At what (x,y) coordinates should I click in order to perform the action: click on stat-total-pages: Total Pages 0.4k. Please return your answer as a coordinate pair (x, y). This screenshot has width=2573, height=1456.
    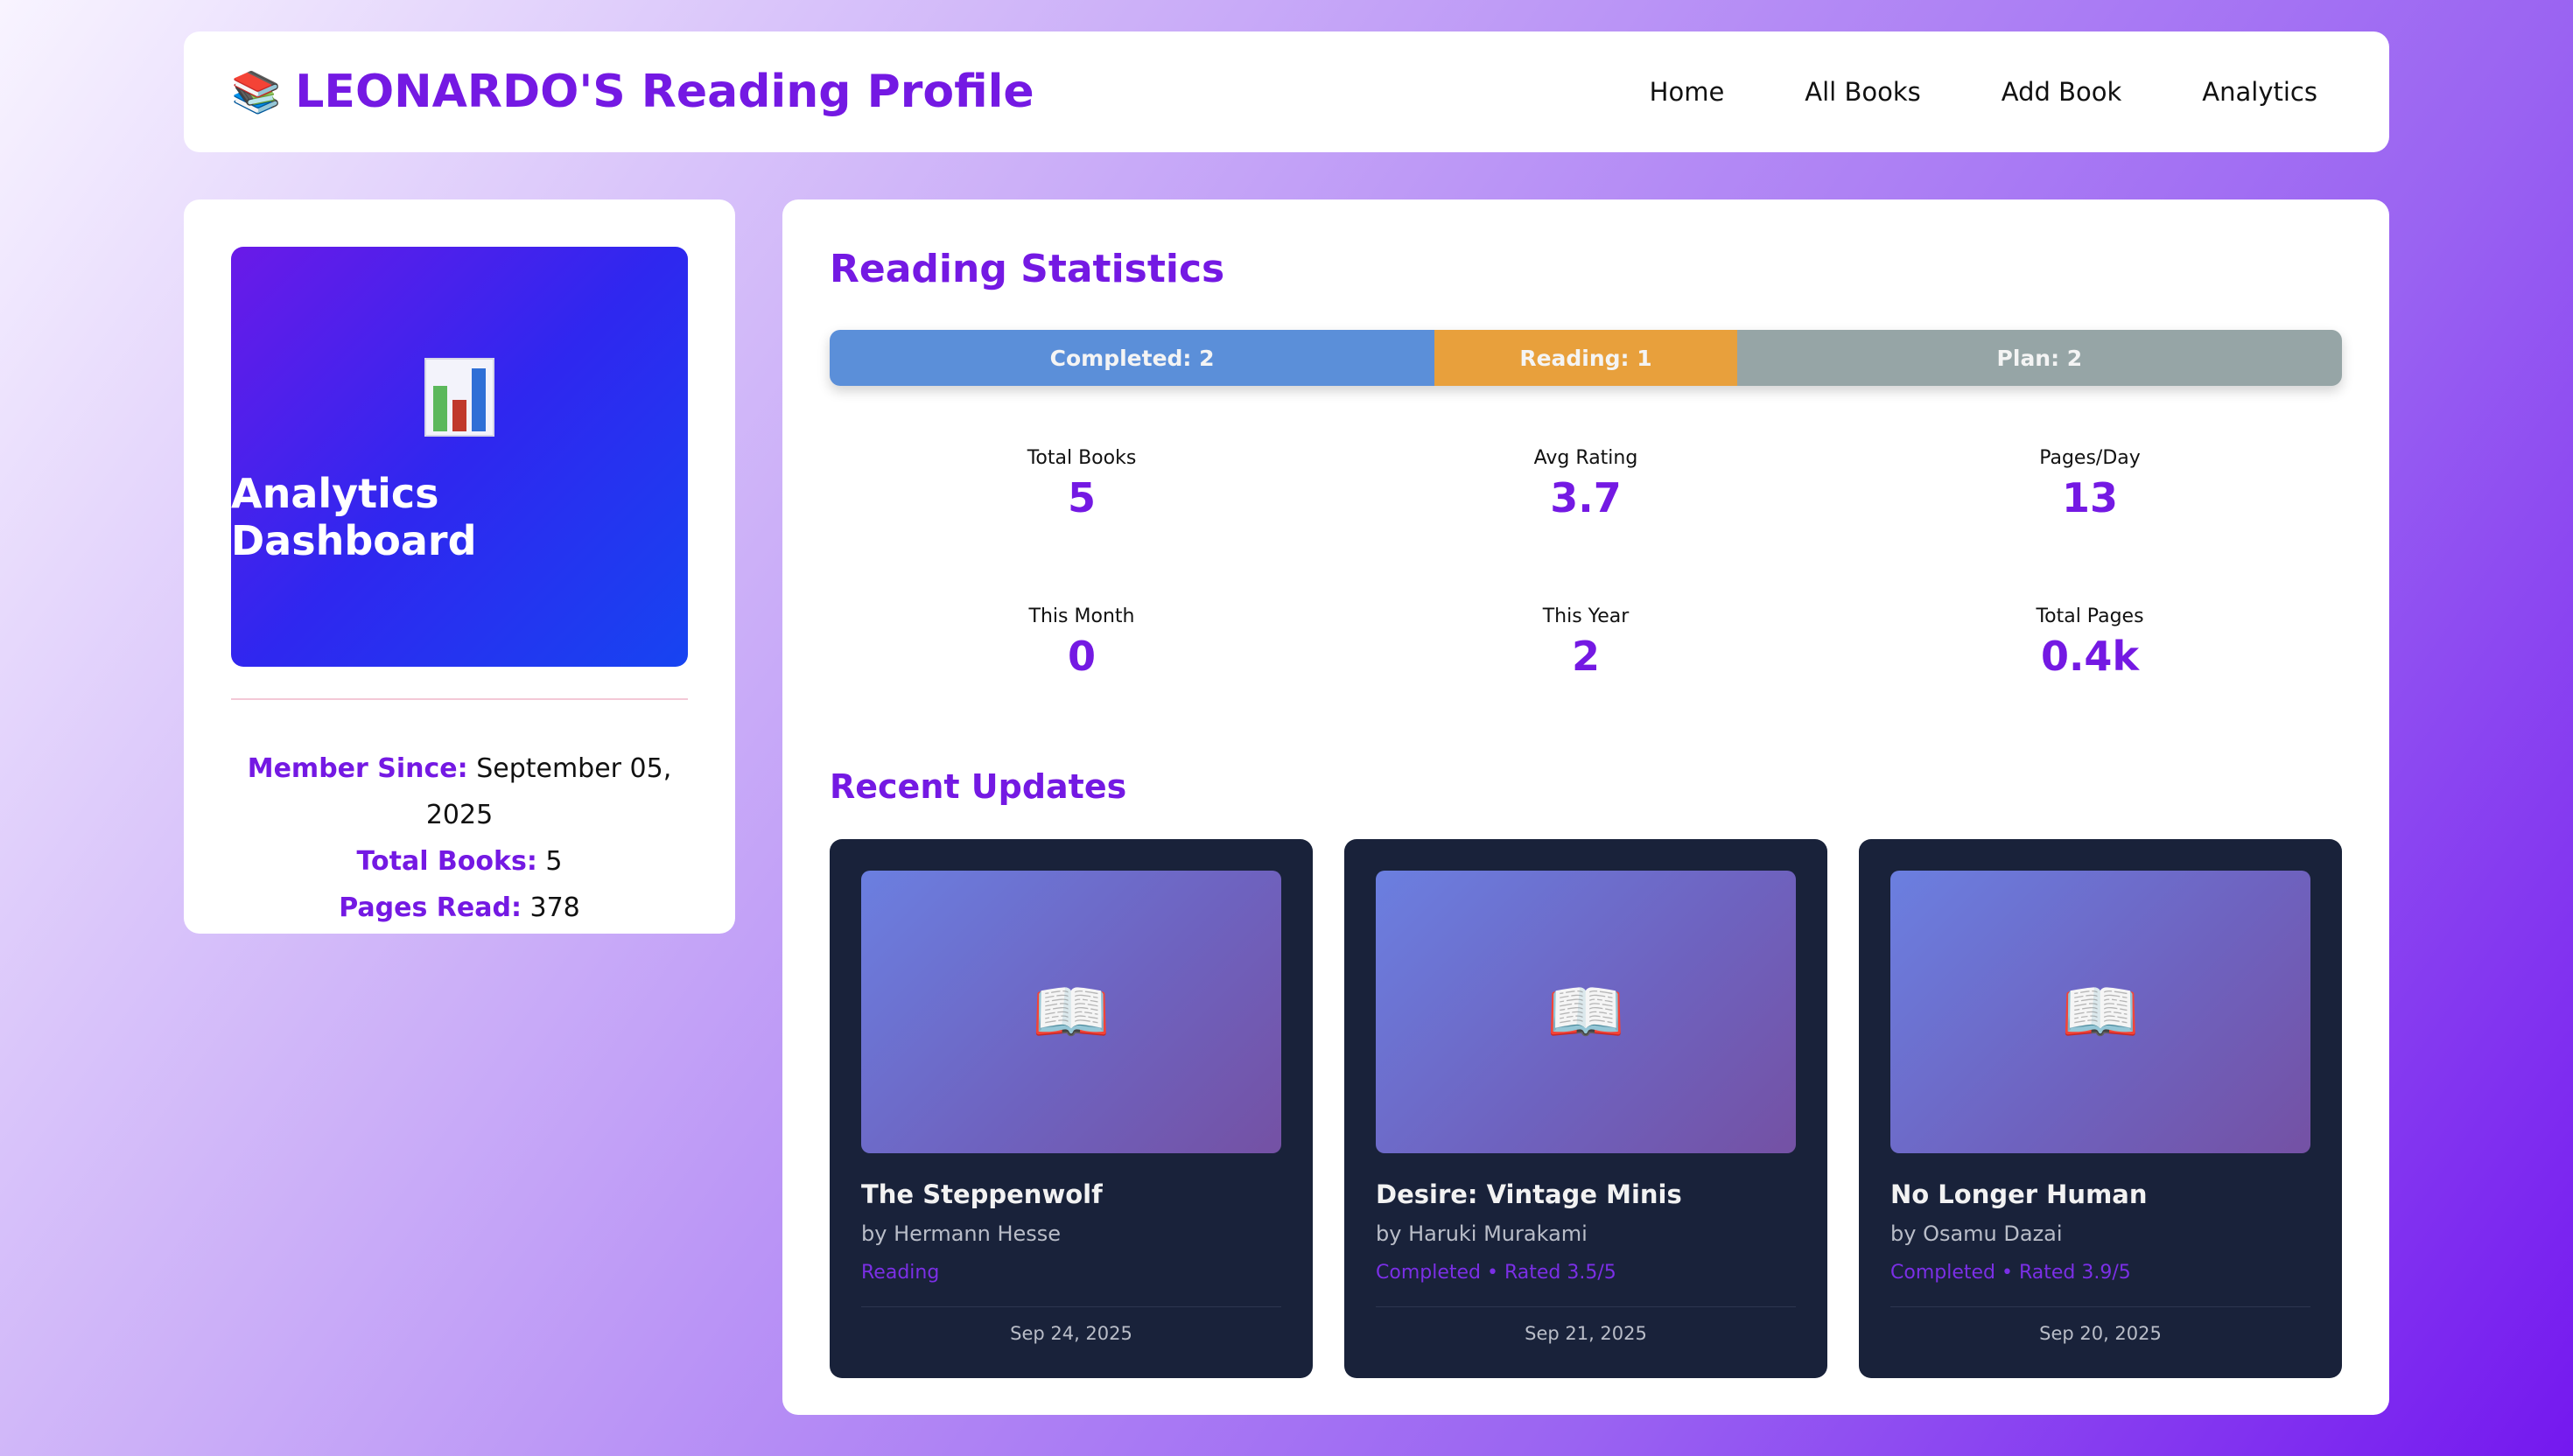
    Looking at the image, I should click on (2090, 643).